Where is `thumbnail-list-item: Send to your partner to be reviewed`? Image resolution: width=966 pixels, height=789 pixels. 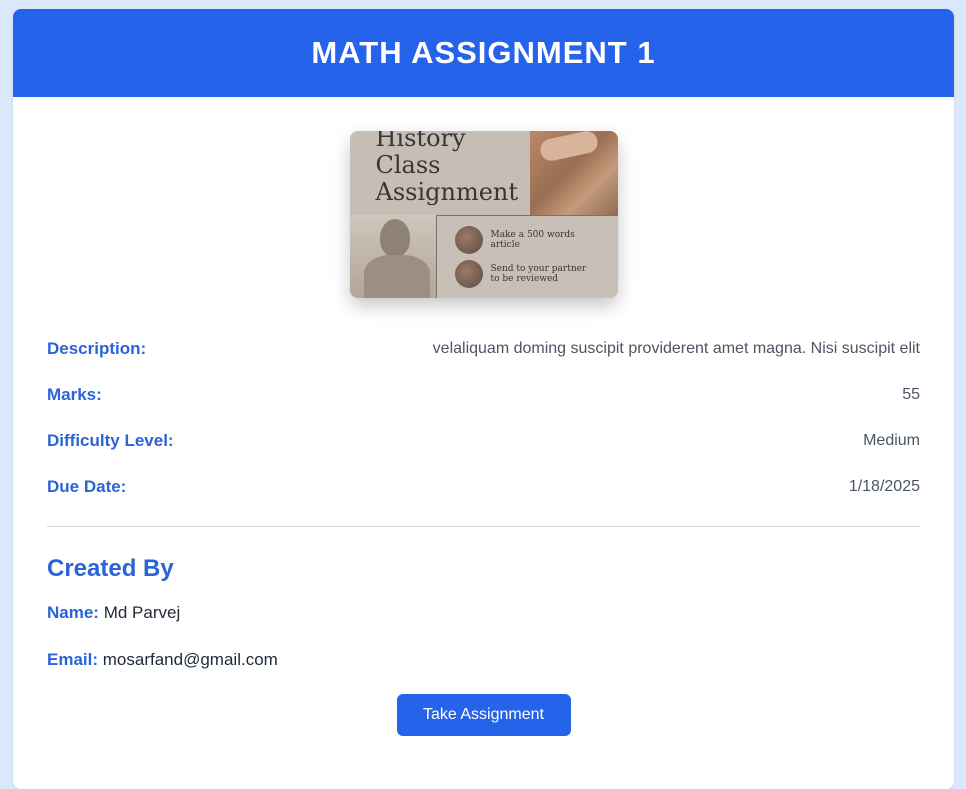
thumbnail-list-item: Send to your partner to be reviewed is located at coordinates (522, 274).